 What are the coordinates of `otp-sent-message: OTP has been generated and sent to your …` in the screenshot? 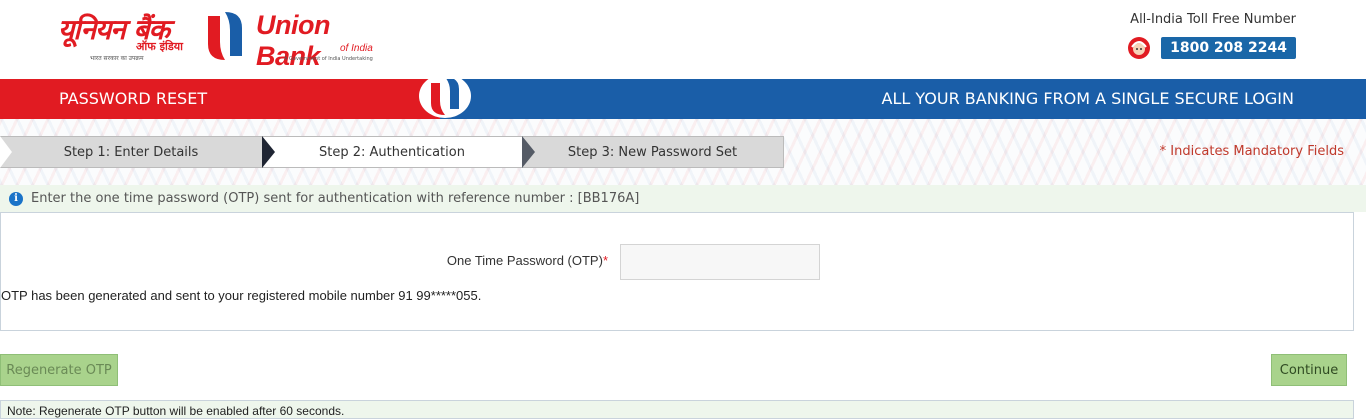 It's located at (241, 295).